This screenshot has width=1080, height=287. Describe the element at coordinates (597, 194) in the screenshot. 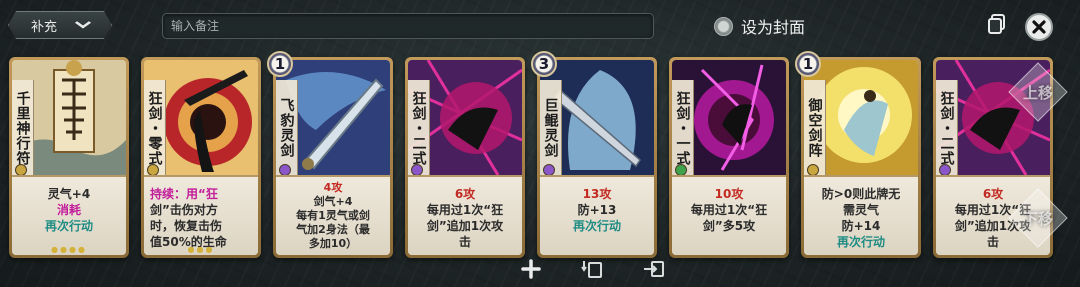

I see `desc-line: 13攻` at that location.